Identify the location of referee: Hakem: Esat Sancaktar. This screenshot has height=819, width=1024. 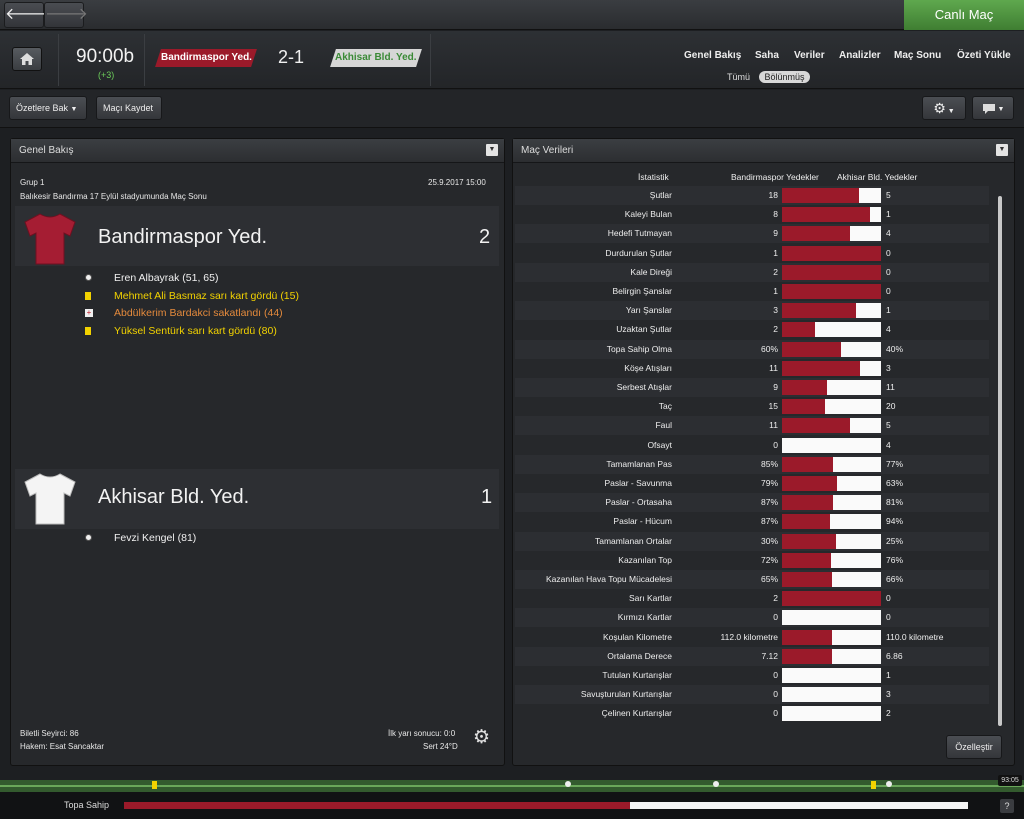
(62, 746).